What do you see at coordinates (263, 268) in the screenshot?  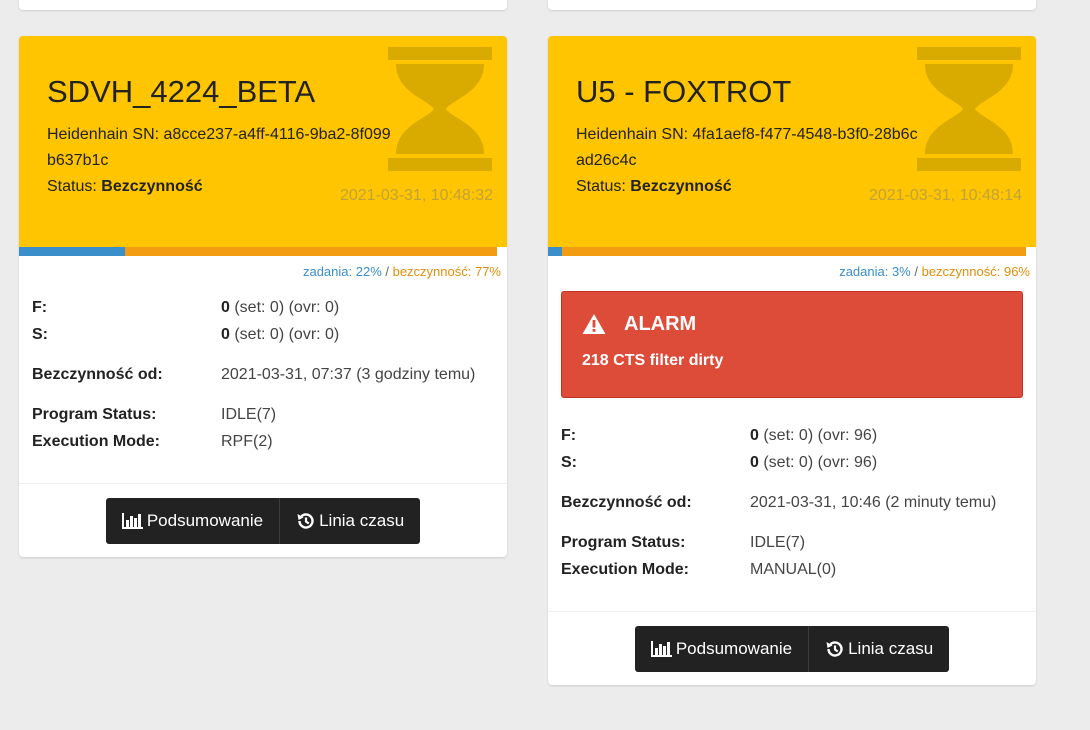 I see `utilization-legend: zadania: 22% / bezczynność: 77%` at bounding box center [263, 268].